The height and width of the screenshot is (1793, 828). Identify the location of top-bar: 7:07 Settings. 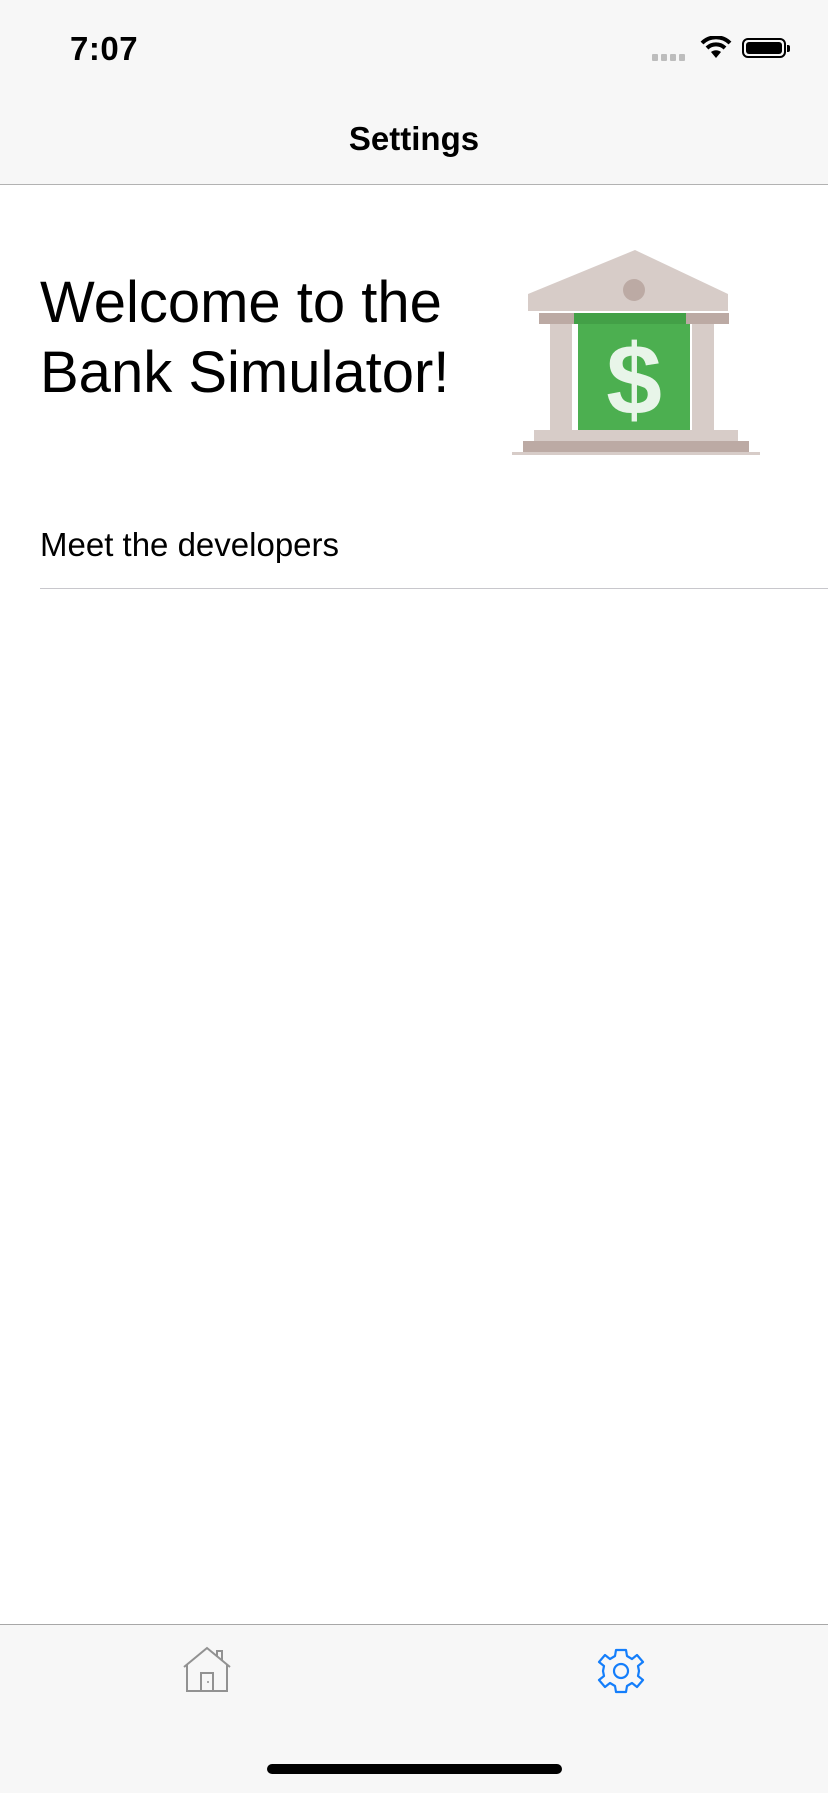
(414, 92).